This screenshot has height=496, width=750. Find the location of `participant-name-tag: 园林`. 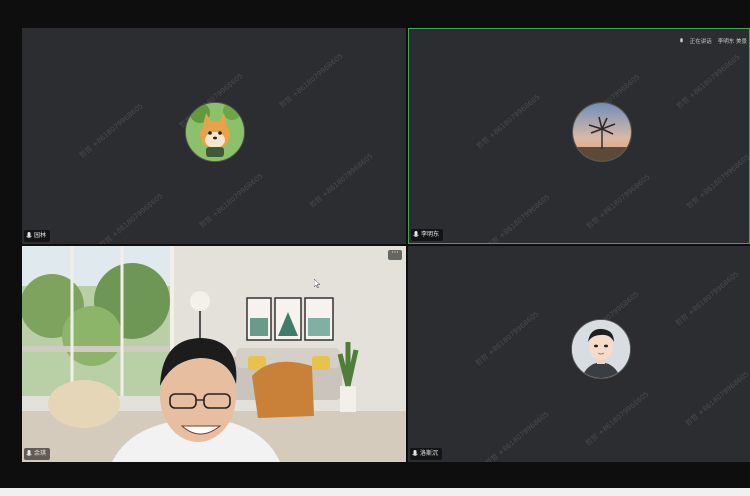

participant-name-tag: 园林 is located at coordinates (37, 236).